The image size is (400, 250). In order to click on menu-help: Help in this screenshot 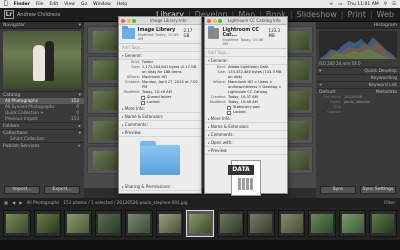, I will do `click(122, 4)`.